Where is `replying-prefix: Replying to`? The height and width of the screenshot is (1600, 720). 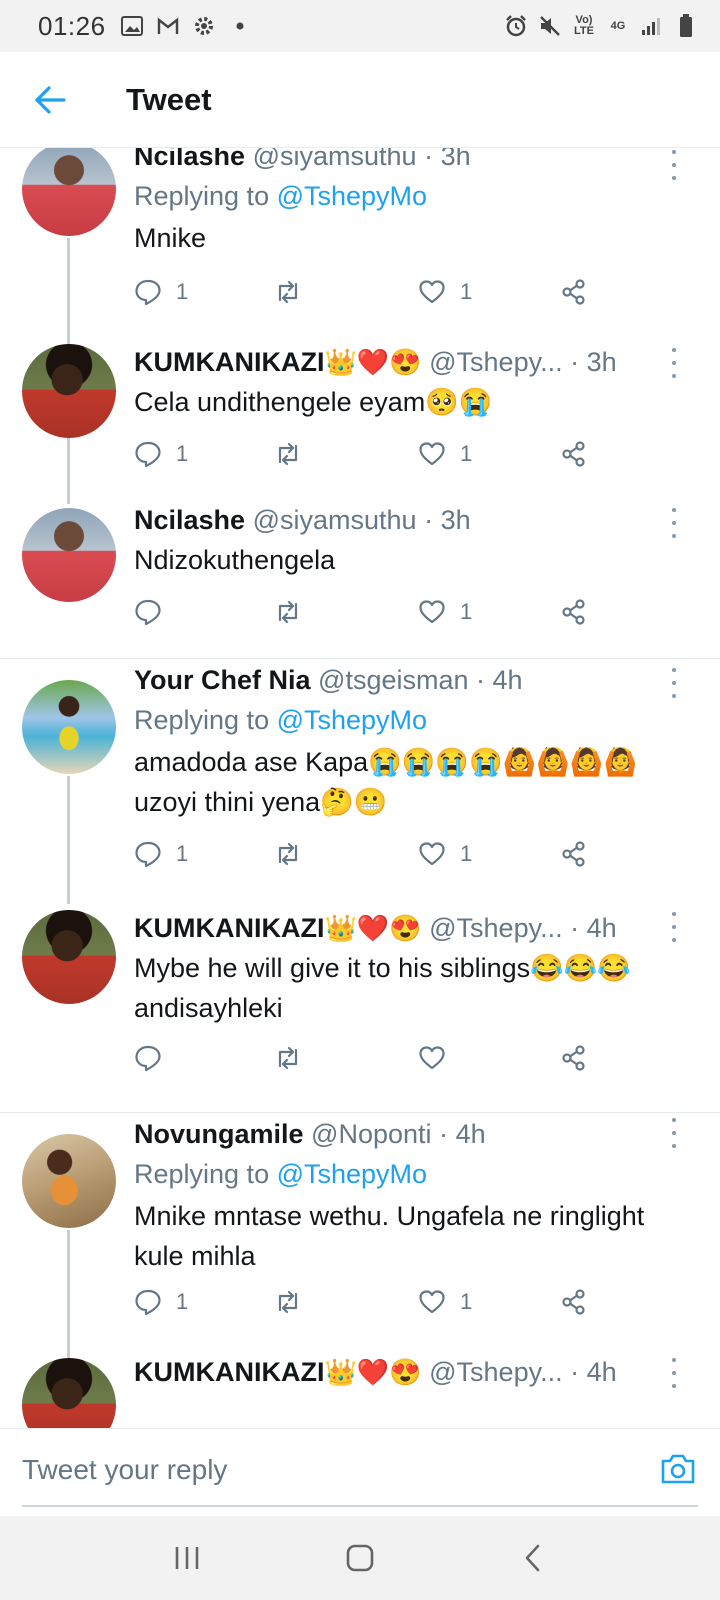
replying-prefix: Replying to is located at coordinates (205, 196).